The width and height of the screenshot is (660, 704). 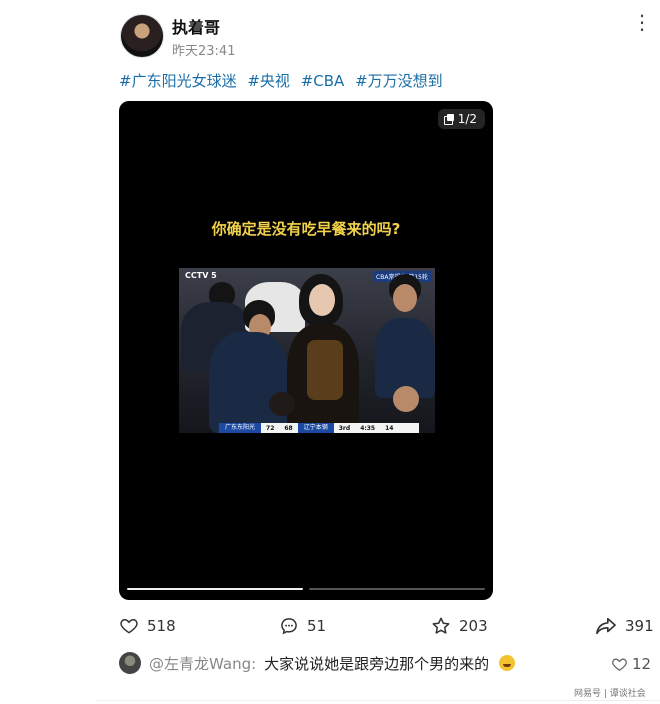 What do you see at coordinates (302, 626) in the screenshot?
I see `comment-button: 51` at bounding box center [302, 626].